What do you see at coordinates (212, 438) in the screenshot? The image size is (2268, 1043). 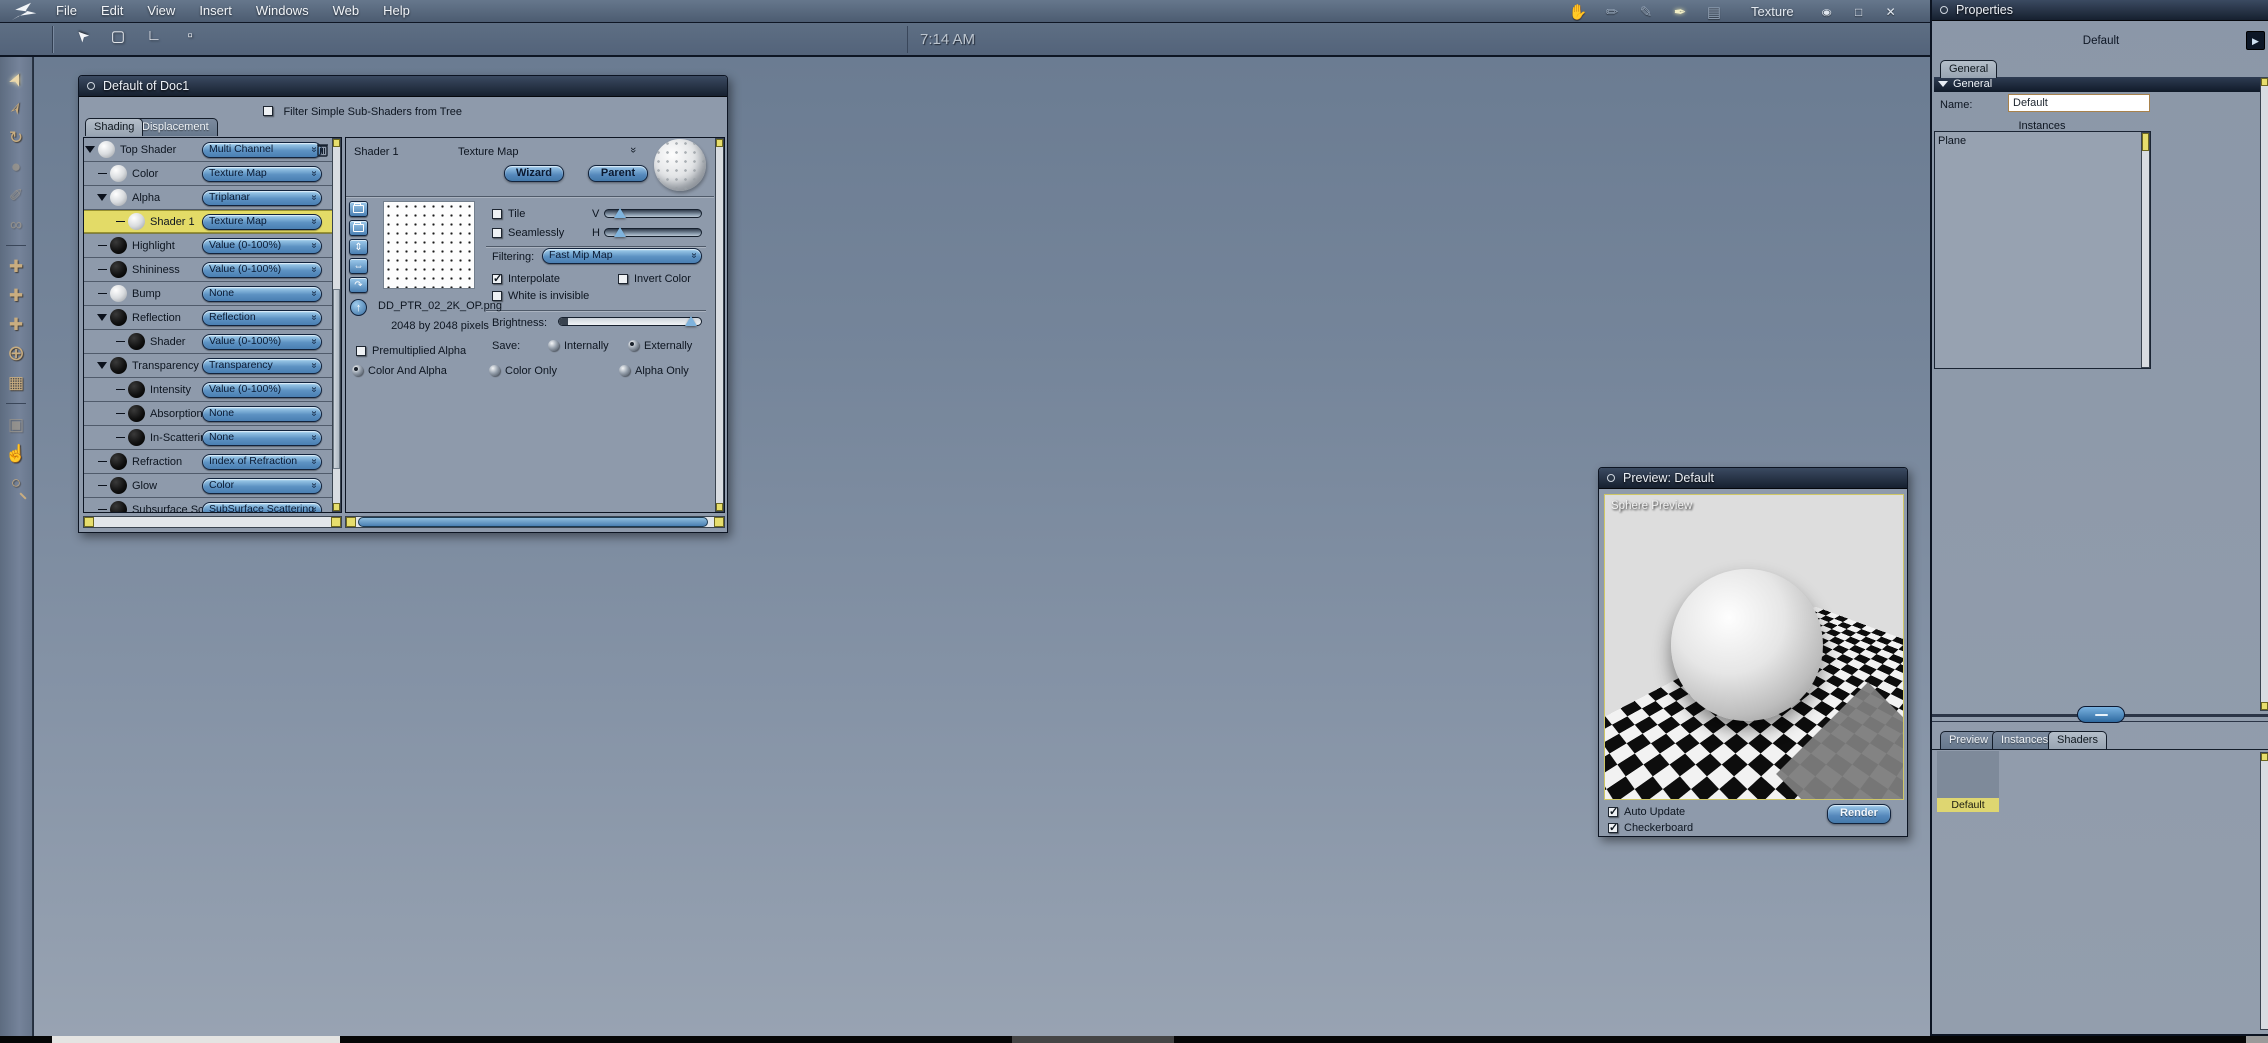 I see `shader-tree-row-in-scattering: In-Scattering None»` at bounding box center [212, 438].